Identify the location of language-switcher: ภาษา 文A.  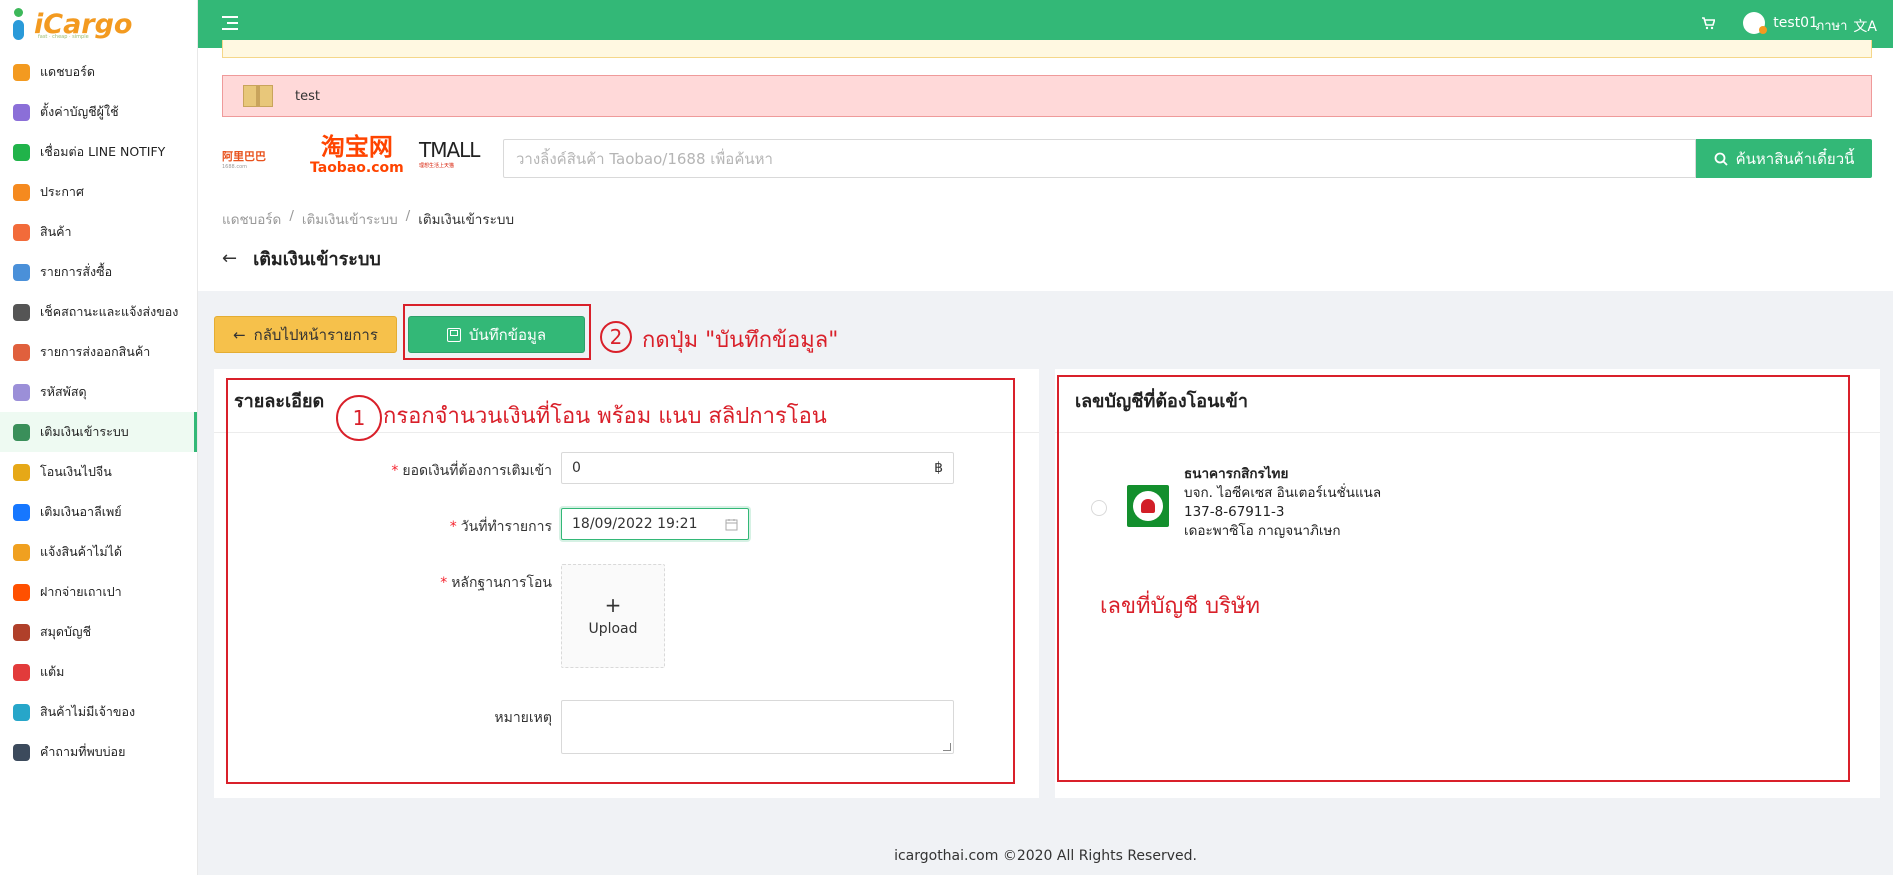
(1846, 25).